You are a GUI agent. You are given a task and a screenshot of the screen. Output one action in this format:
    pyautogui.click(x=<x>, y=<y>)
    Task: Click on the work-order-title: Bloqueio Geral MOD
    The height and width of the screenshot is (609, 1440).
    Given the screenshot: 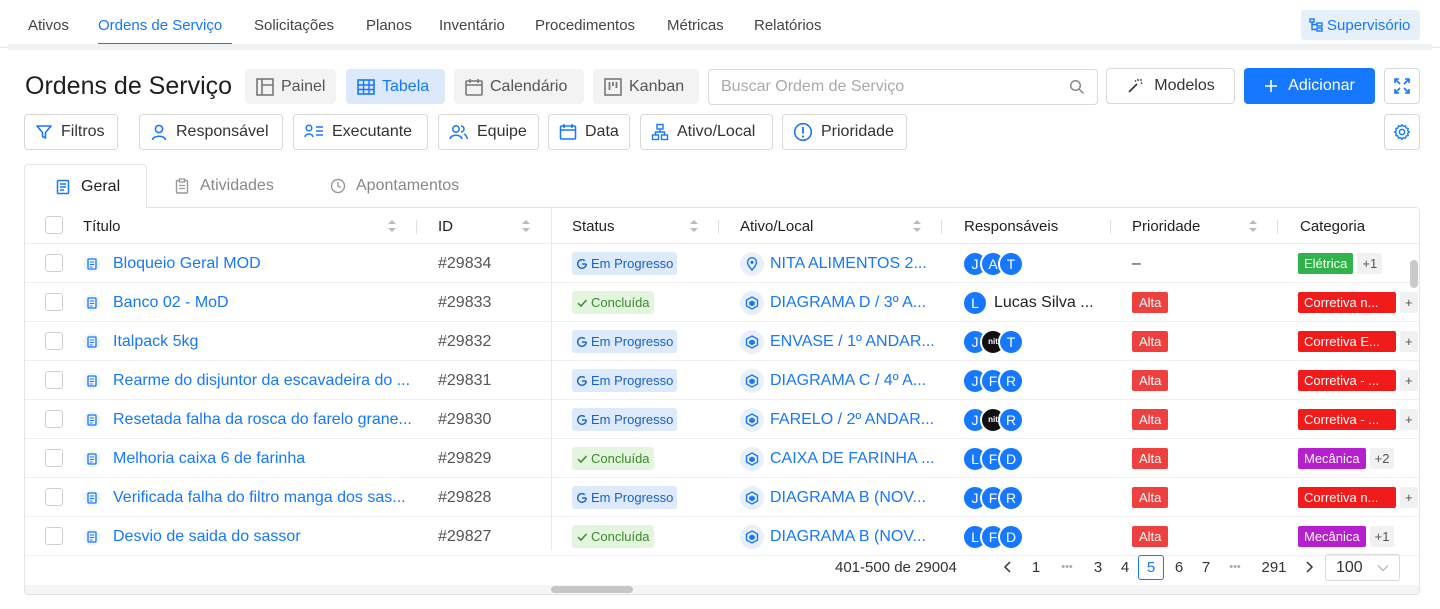 What is the action you would take?
    pyautogui.click(x=187, y=264)
    